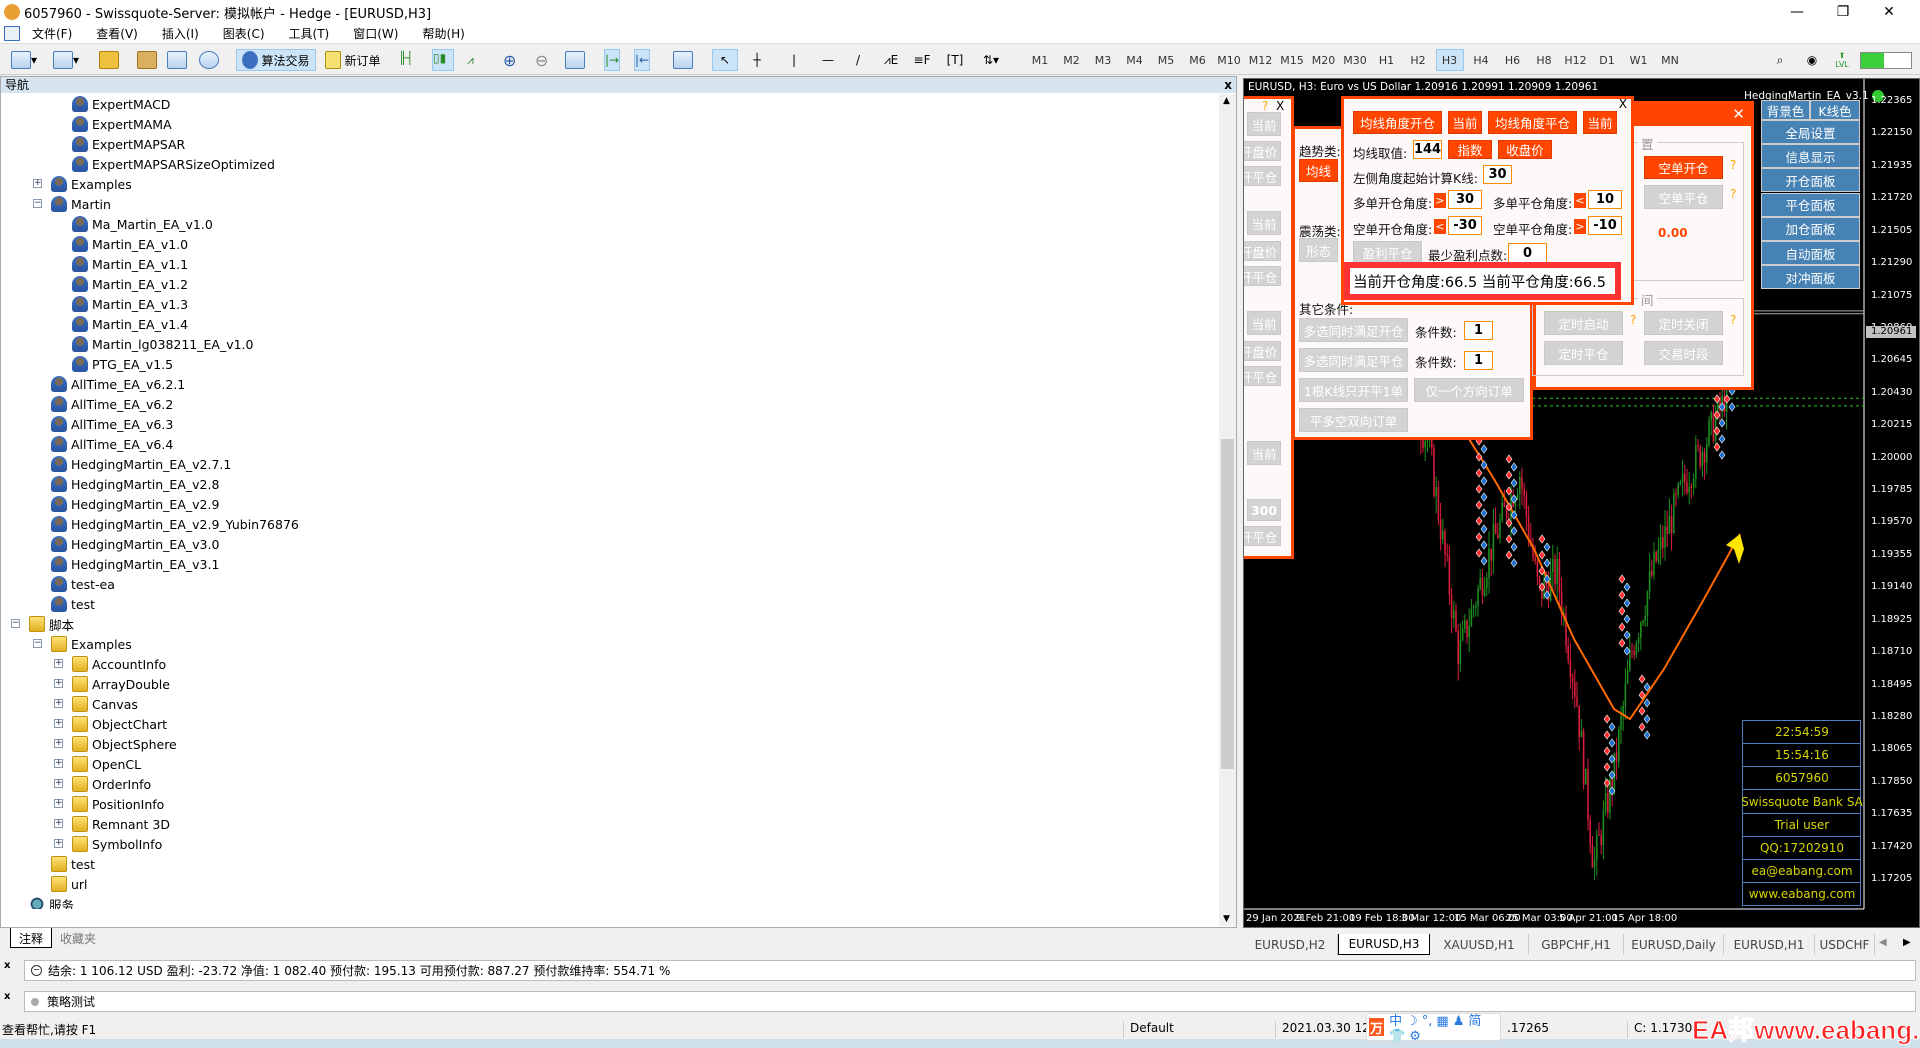 This screenshot has height=1048, width=1920. I want to click on ma-angle-open-button: 均线角度开仓, so click(1397, 122).